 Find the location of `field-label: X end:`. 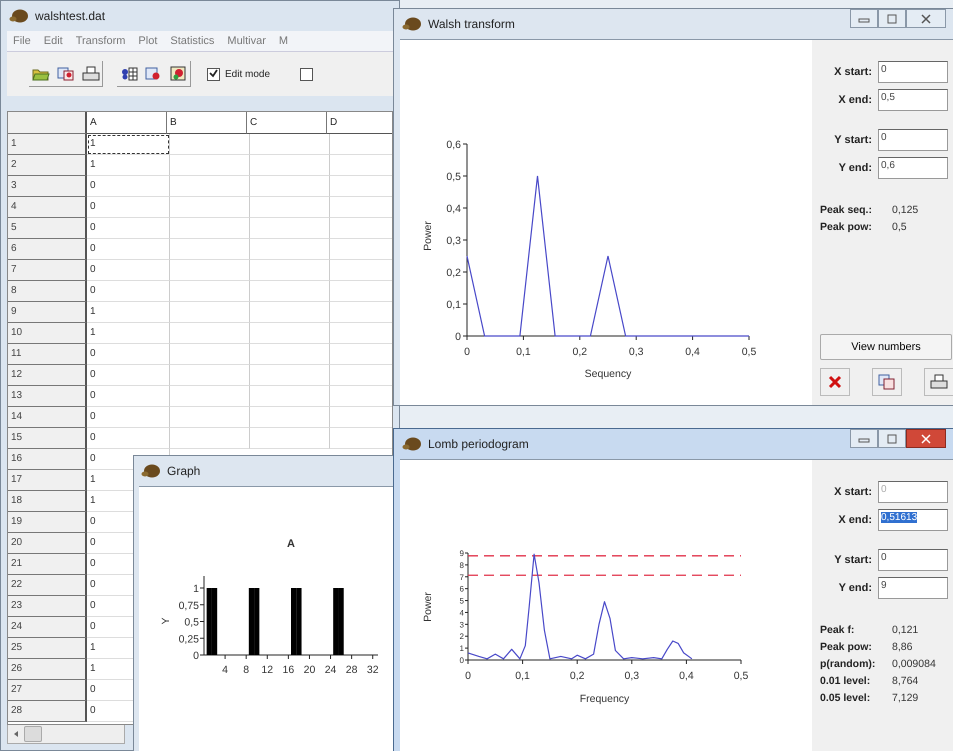

field-label: X end: is located at coordinates (854, 100).